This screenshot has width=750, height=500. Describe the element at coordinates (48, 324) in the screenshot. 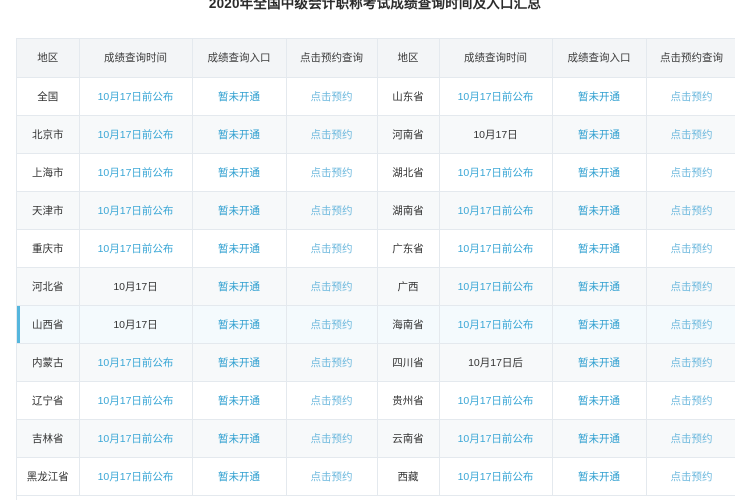

I see `cell-region: 山西省` at that location.